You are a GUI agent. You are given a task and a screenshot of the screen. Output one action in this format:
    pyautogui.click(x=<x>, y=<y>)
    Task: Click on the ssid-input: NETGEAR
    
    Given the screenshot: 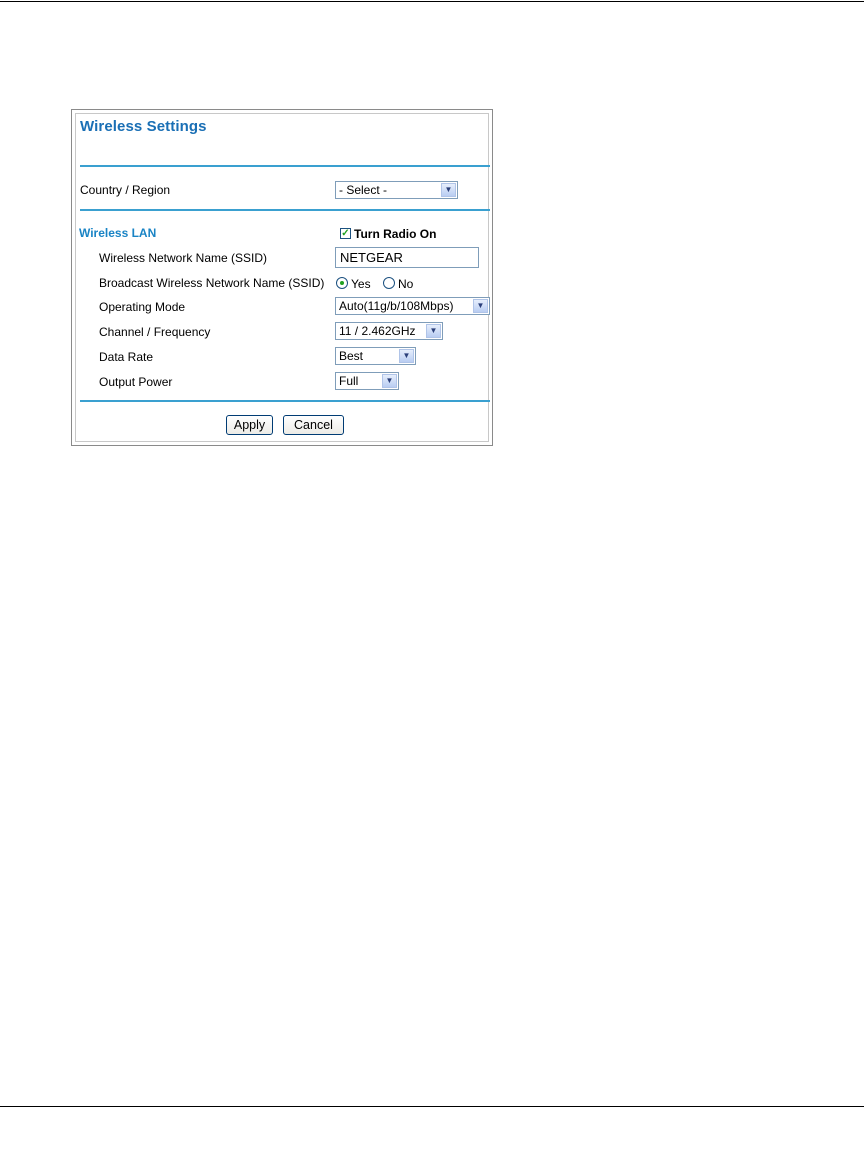 What is the action you would take?
    pyautogui.click(x=407, y=257)
    